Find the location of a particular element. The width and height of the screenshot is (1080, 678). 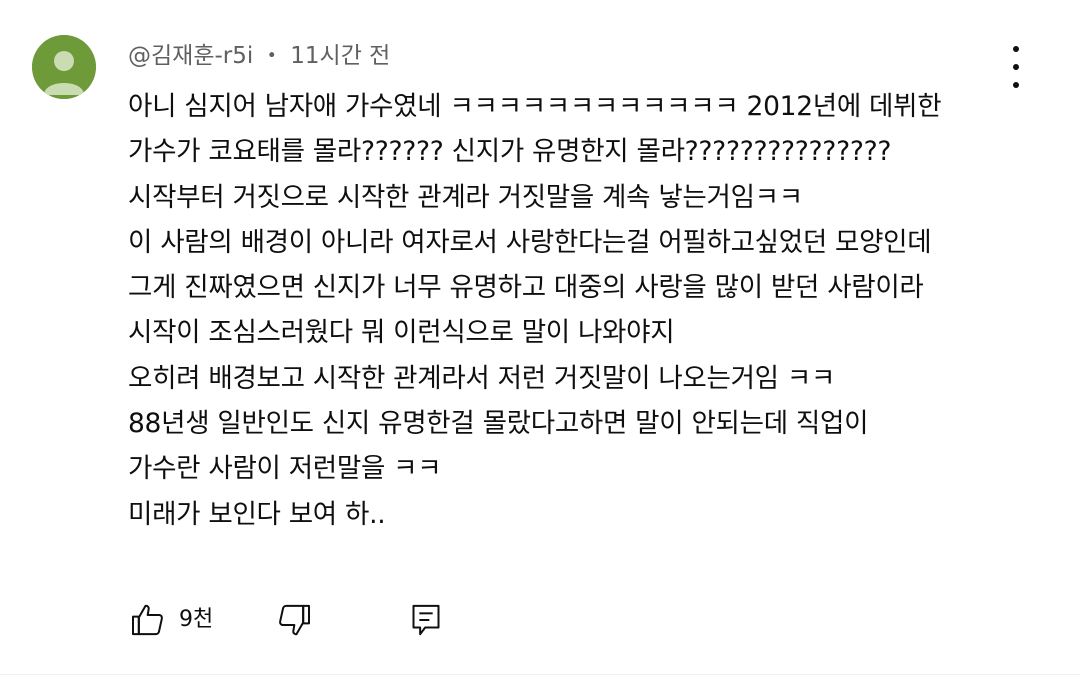

more-vertical-icon is located at coordinates (1016, 67).